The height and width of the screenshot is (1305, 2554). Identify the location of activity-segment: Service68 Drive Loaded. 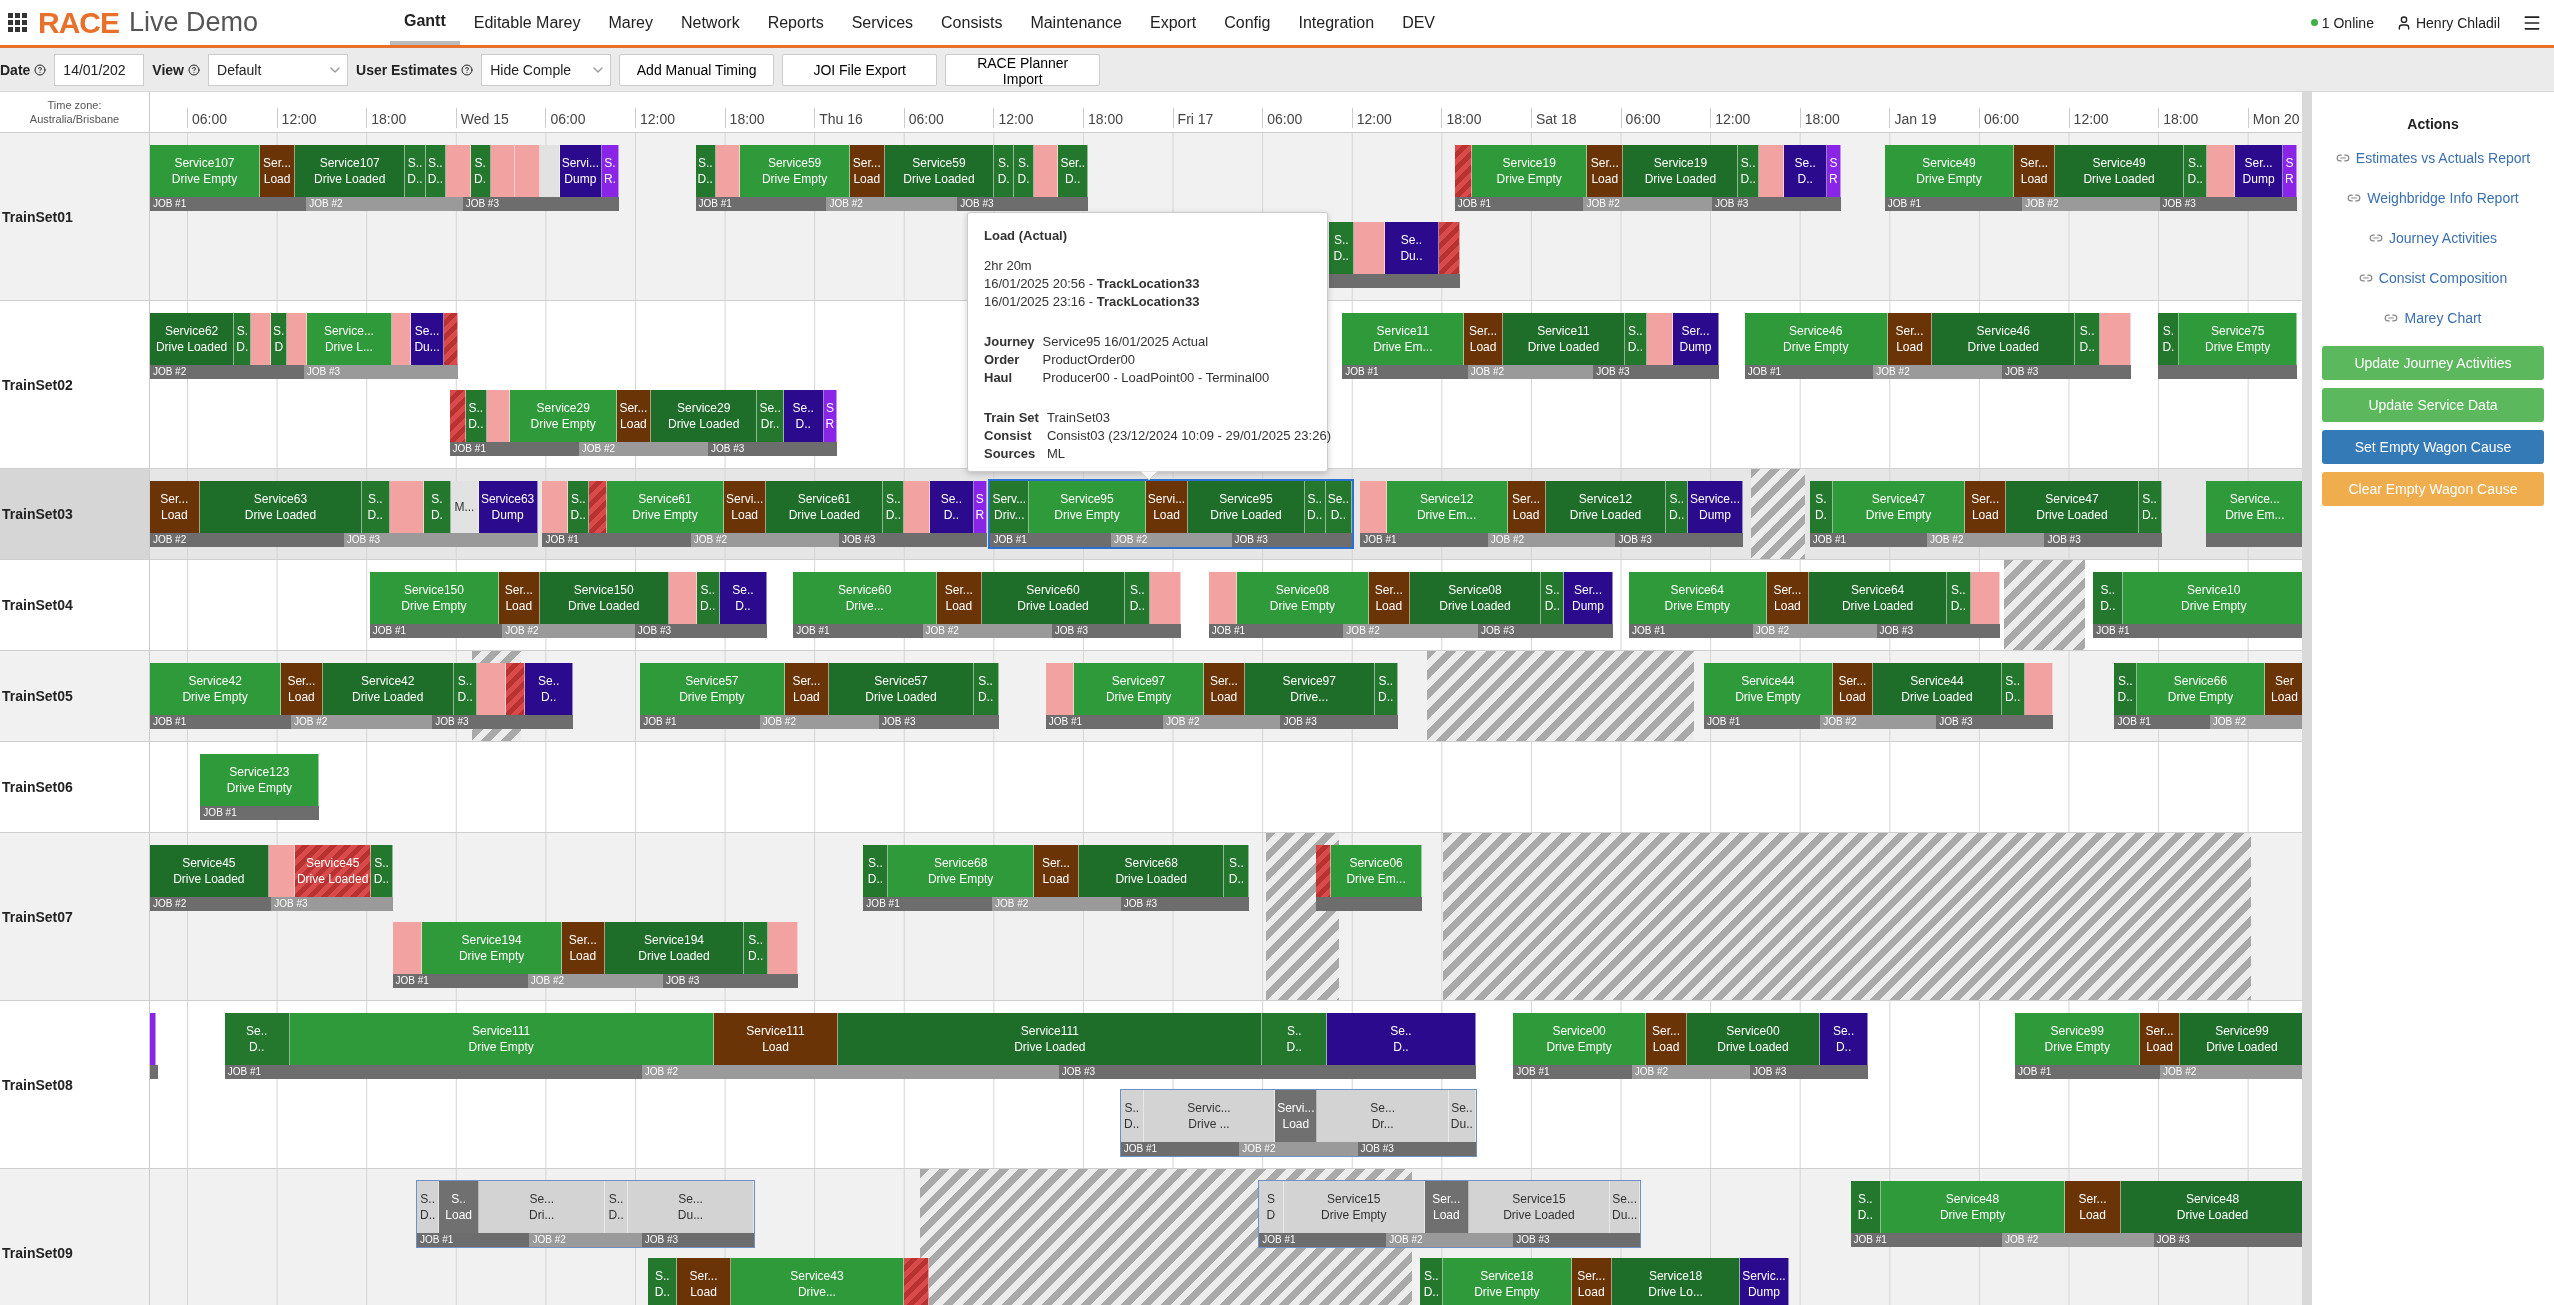
(1151, 871).